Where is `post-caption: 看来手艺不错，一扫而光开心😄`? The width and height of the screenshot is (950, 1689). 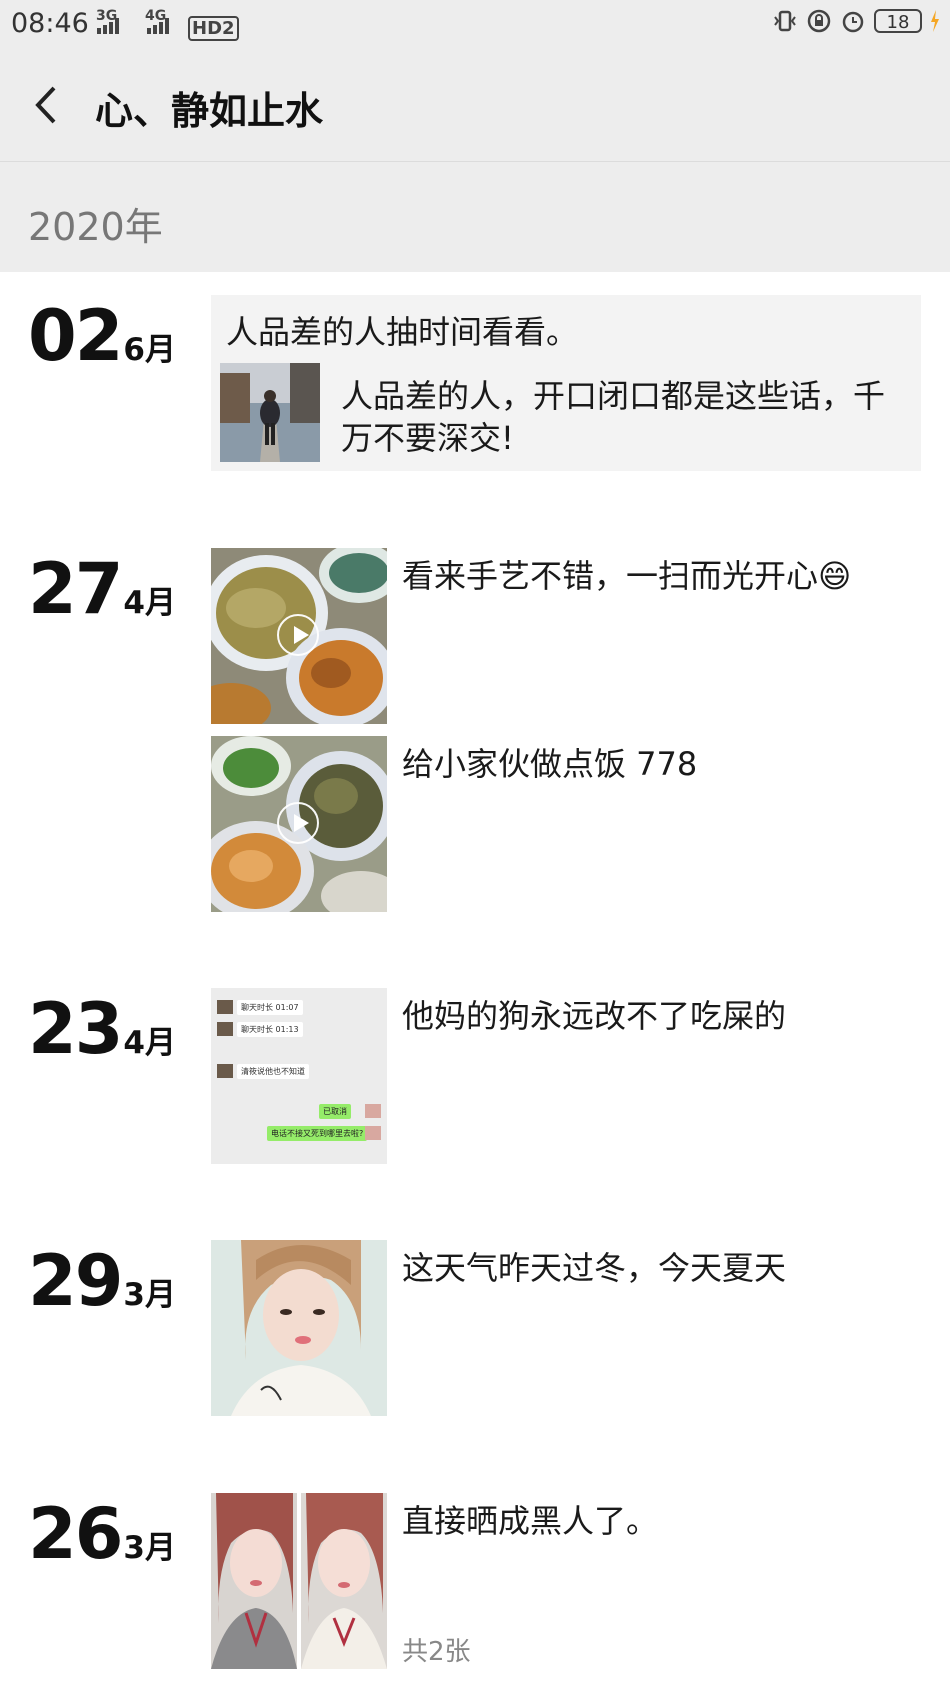
post-caption: 看来手艺不错，一扫而光开心😄 is located at coordinates (626, 574).